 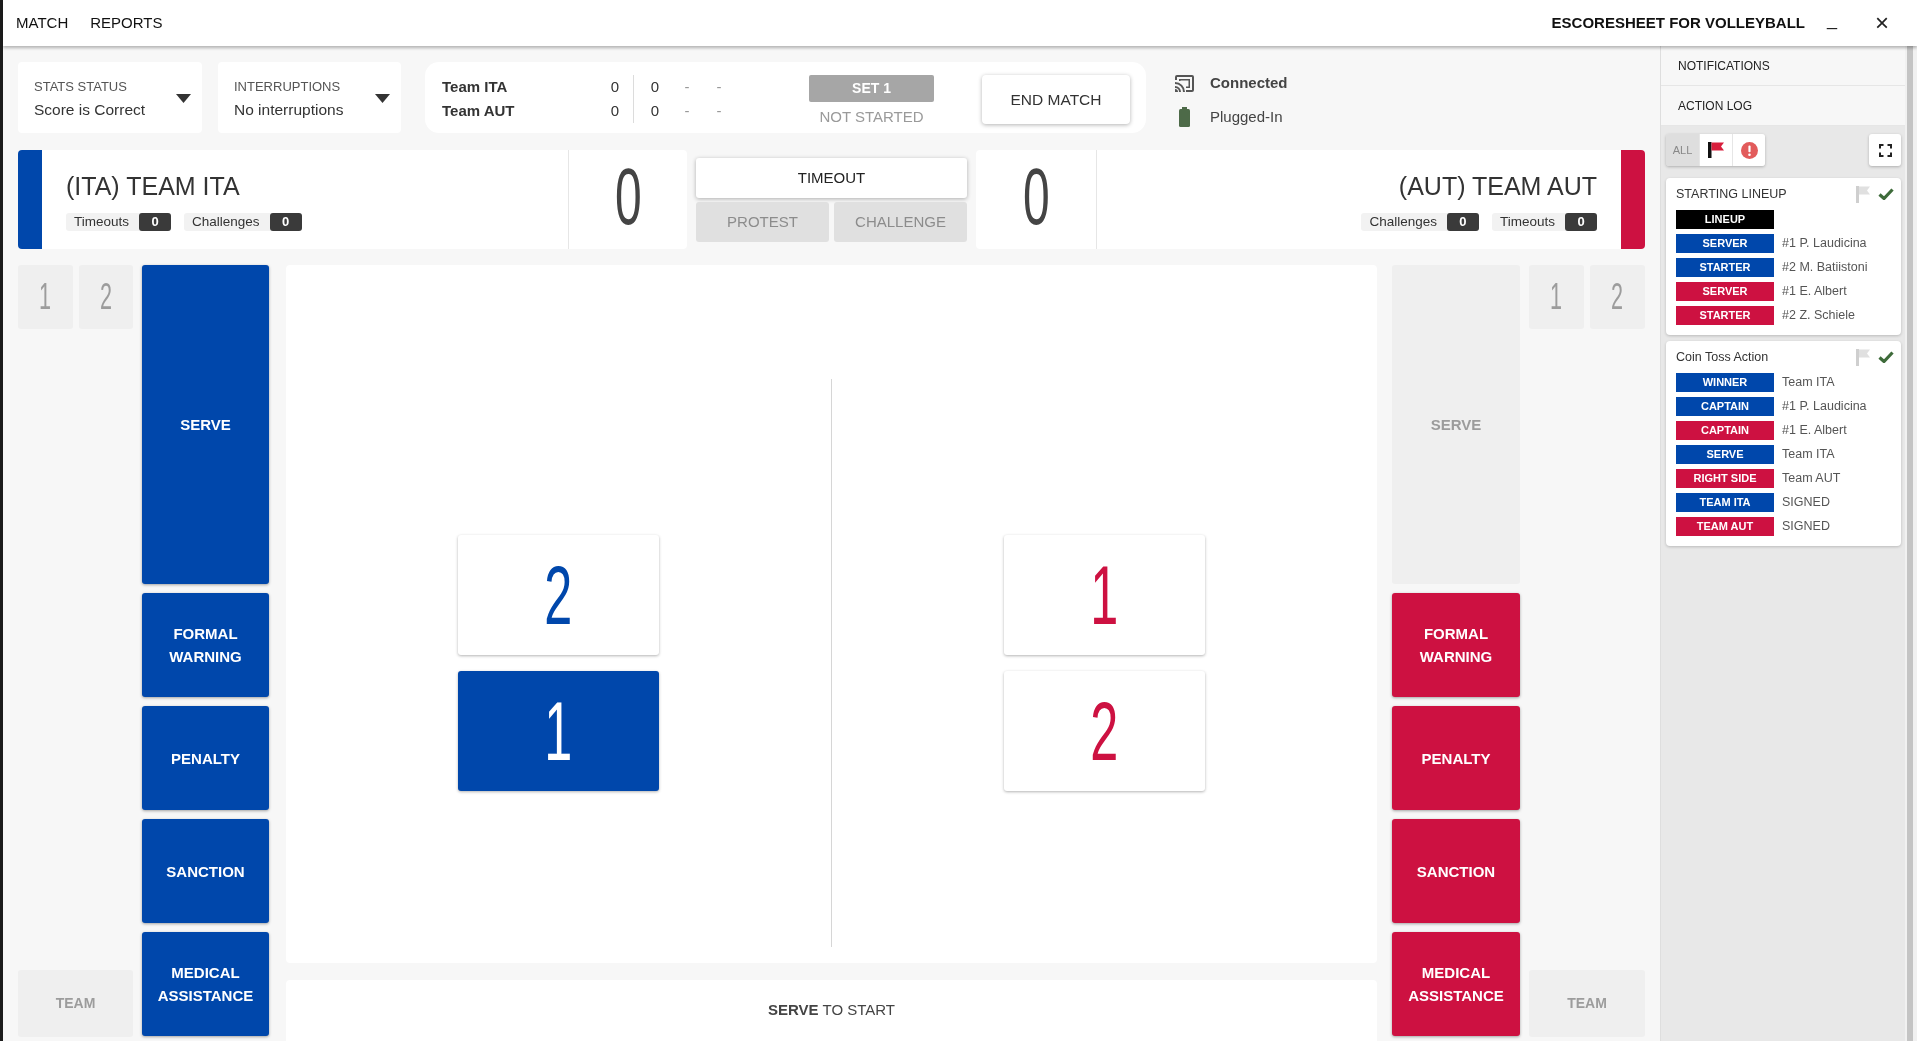 I want to click on log-tag: TEAM ITA, so click(x=1725, y=502).